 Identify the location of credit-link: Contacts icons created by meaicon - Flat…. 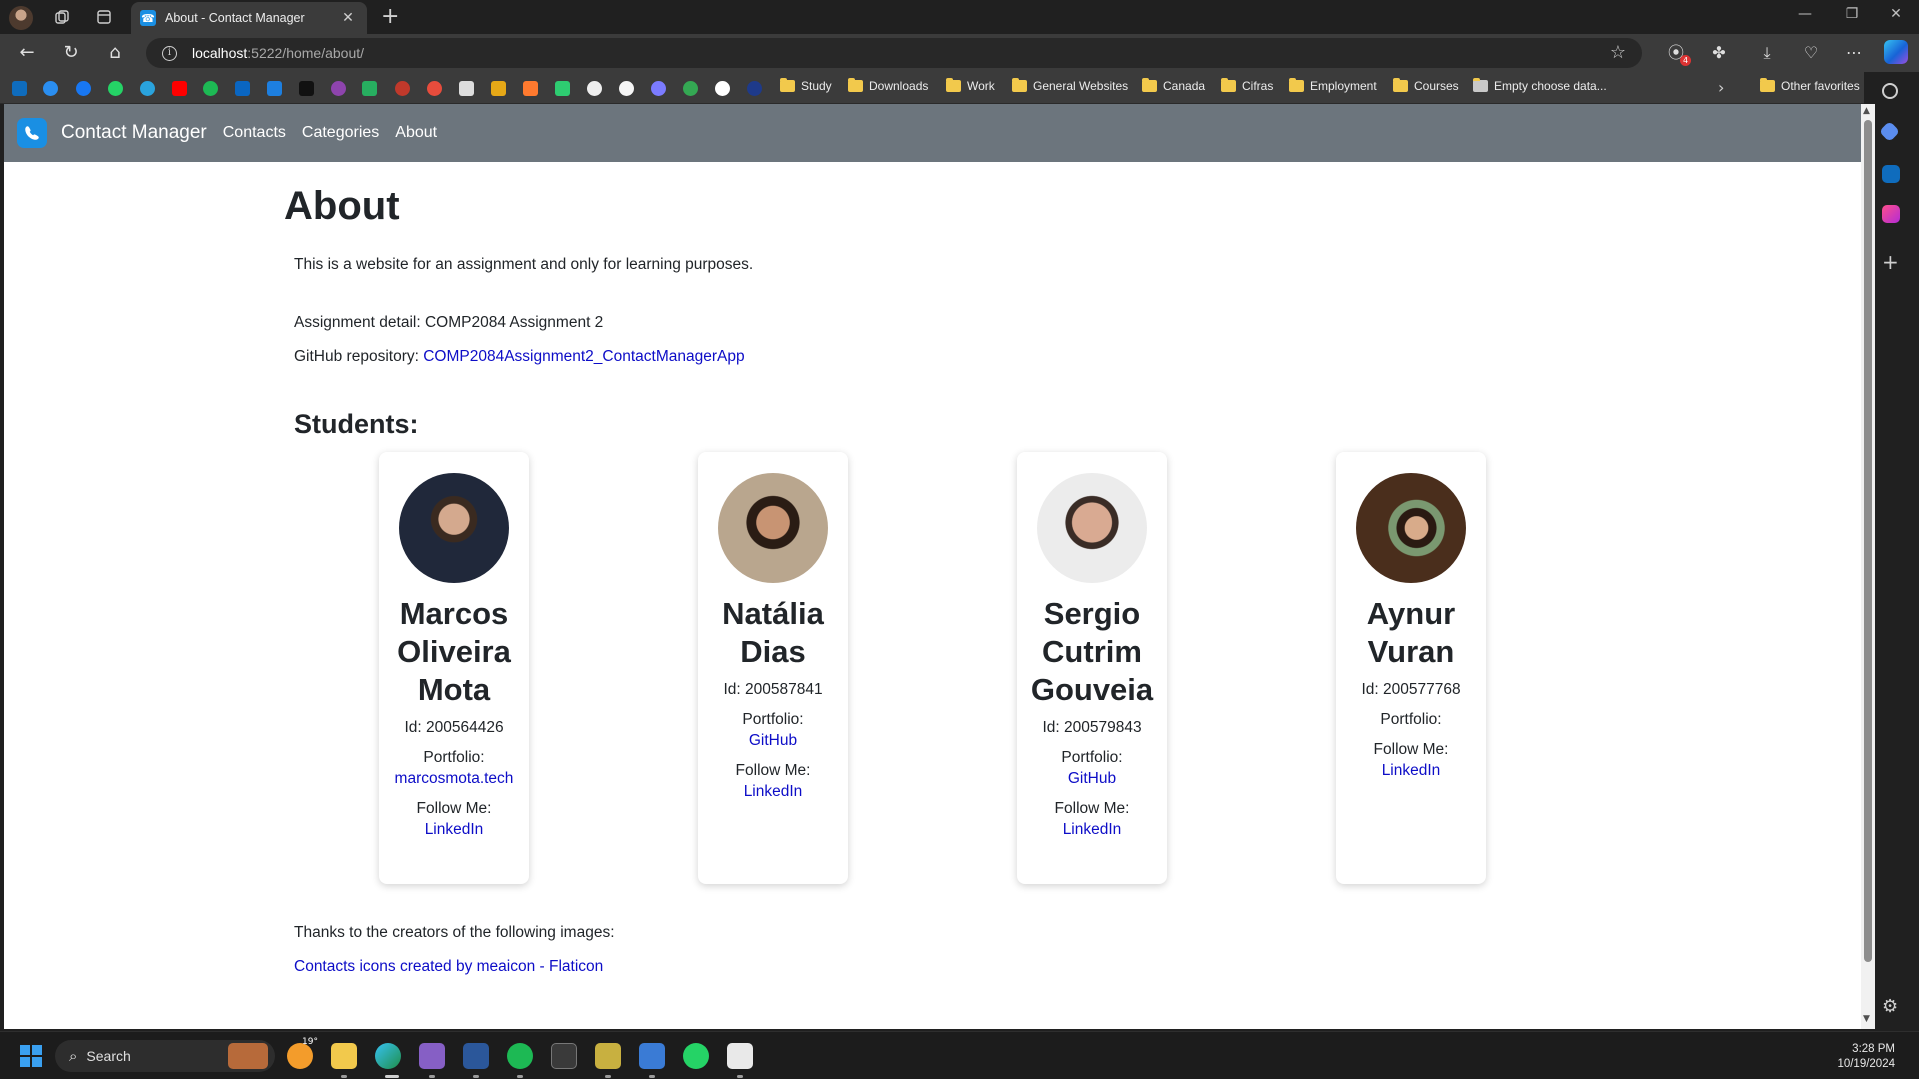
(448, 967).